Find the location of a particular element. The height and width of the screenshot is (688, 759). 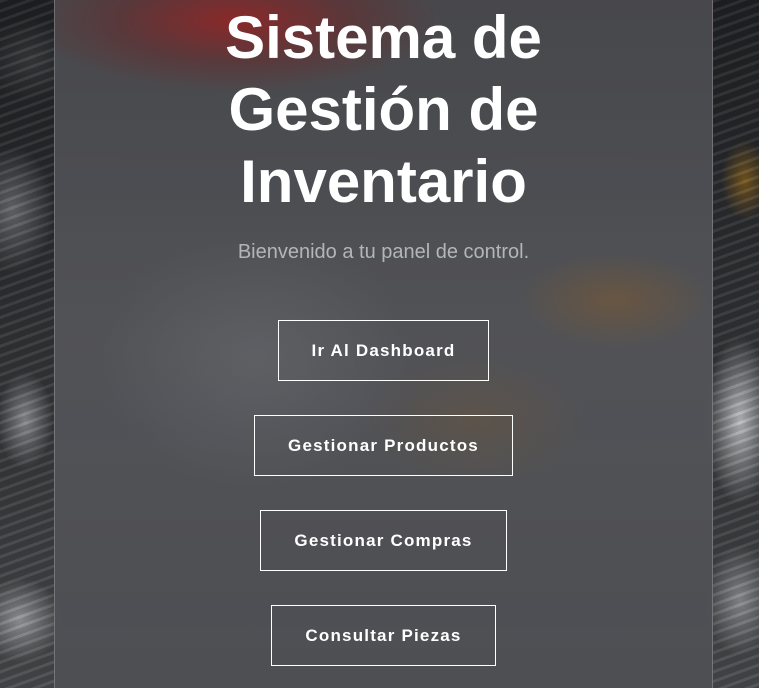

query-parts-button: Consultar Piezas is located at coordinates (383, 635).